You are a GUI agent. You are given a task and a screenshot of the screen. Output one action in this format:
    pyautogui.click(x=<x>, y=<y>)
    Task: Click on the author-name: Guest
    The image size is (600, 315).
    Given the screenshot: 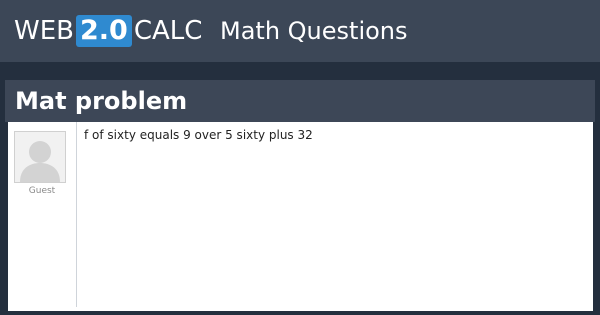 What is the action you would take?
    pyautogui.click(x=42, y=191)
    